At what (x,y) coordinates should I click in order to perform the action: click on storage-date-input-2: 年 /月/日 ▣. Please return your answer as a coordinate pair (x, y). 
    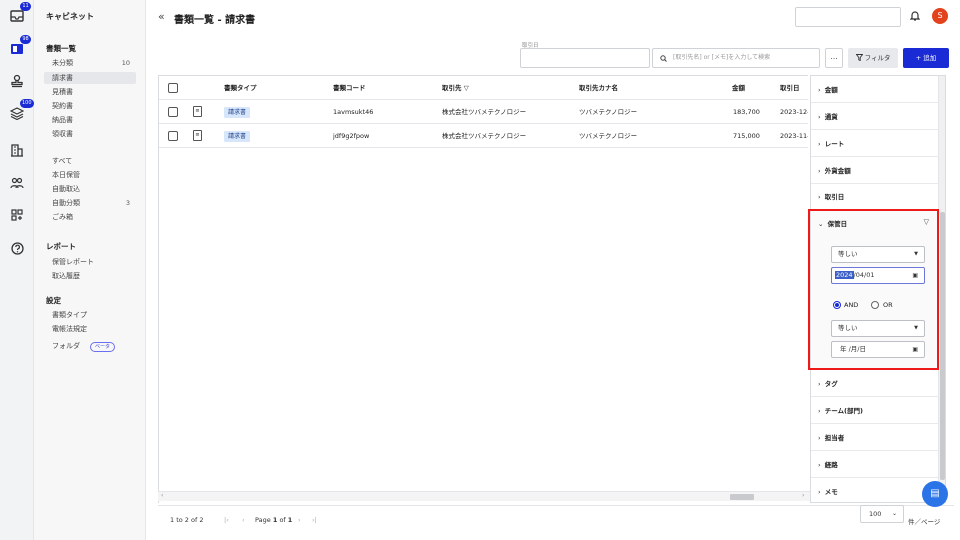
    Looking at the image, I should click on (878, 349).